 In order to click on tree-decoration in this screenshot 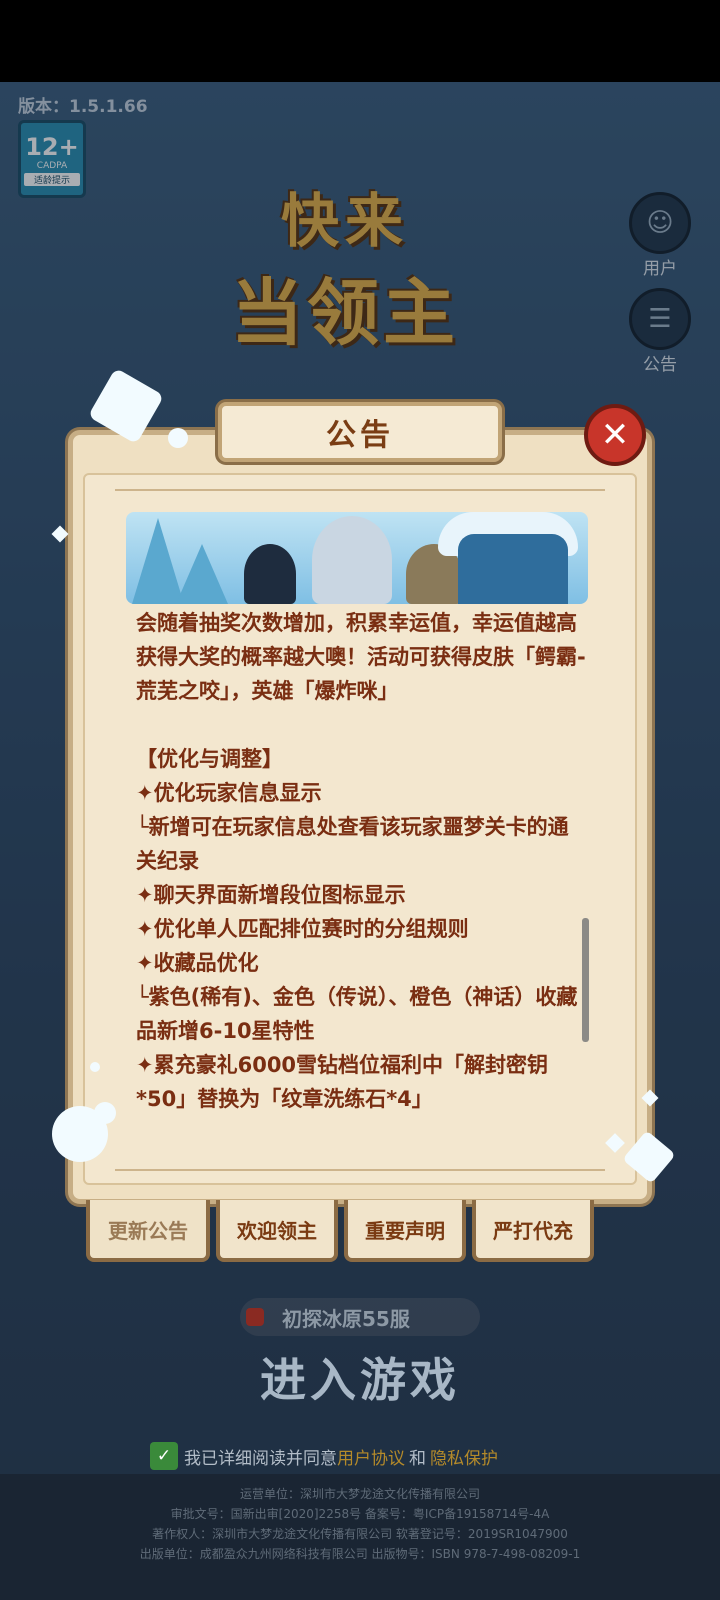, I will do `click(202, 574)`.